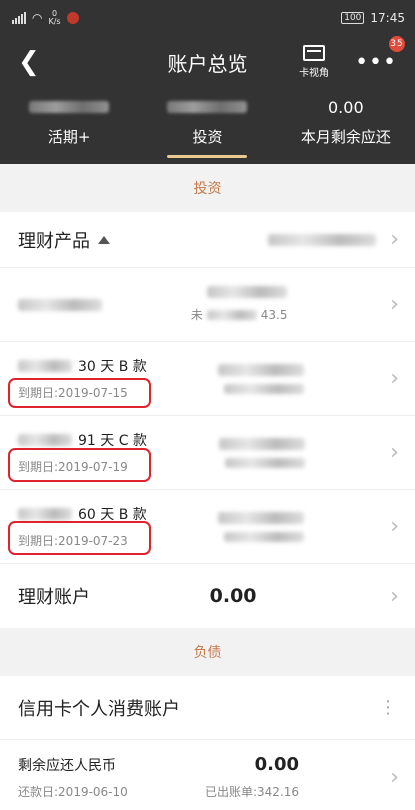  I want to click on wealth-products-header: 理财产品 ›, so click(207, 240).